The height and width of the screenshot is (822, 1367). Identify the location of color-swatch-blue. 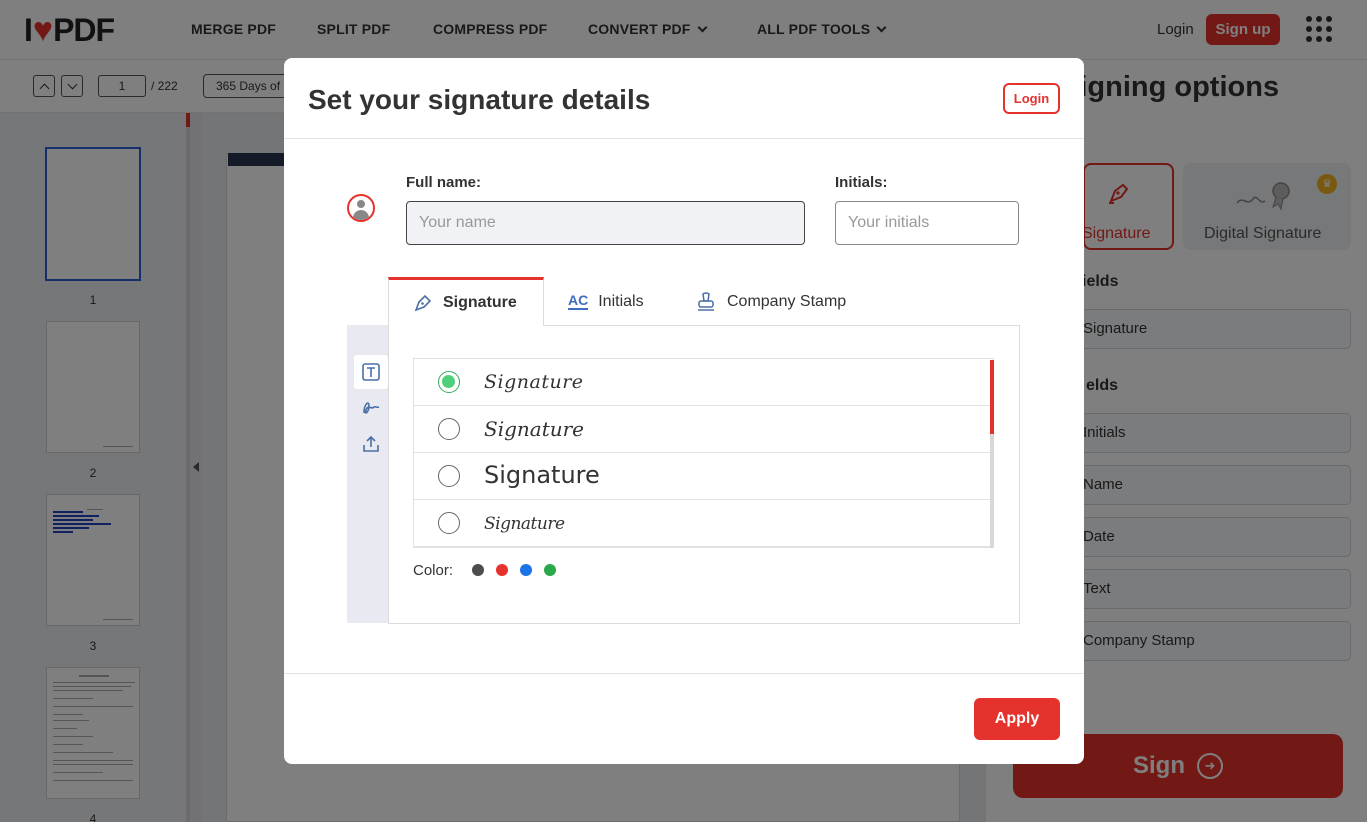
(526, 570).